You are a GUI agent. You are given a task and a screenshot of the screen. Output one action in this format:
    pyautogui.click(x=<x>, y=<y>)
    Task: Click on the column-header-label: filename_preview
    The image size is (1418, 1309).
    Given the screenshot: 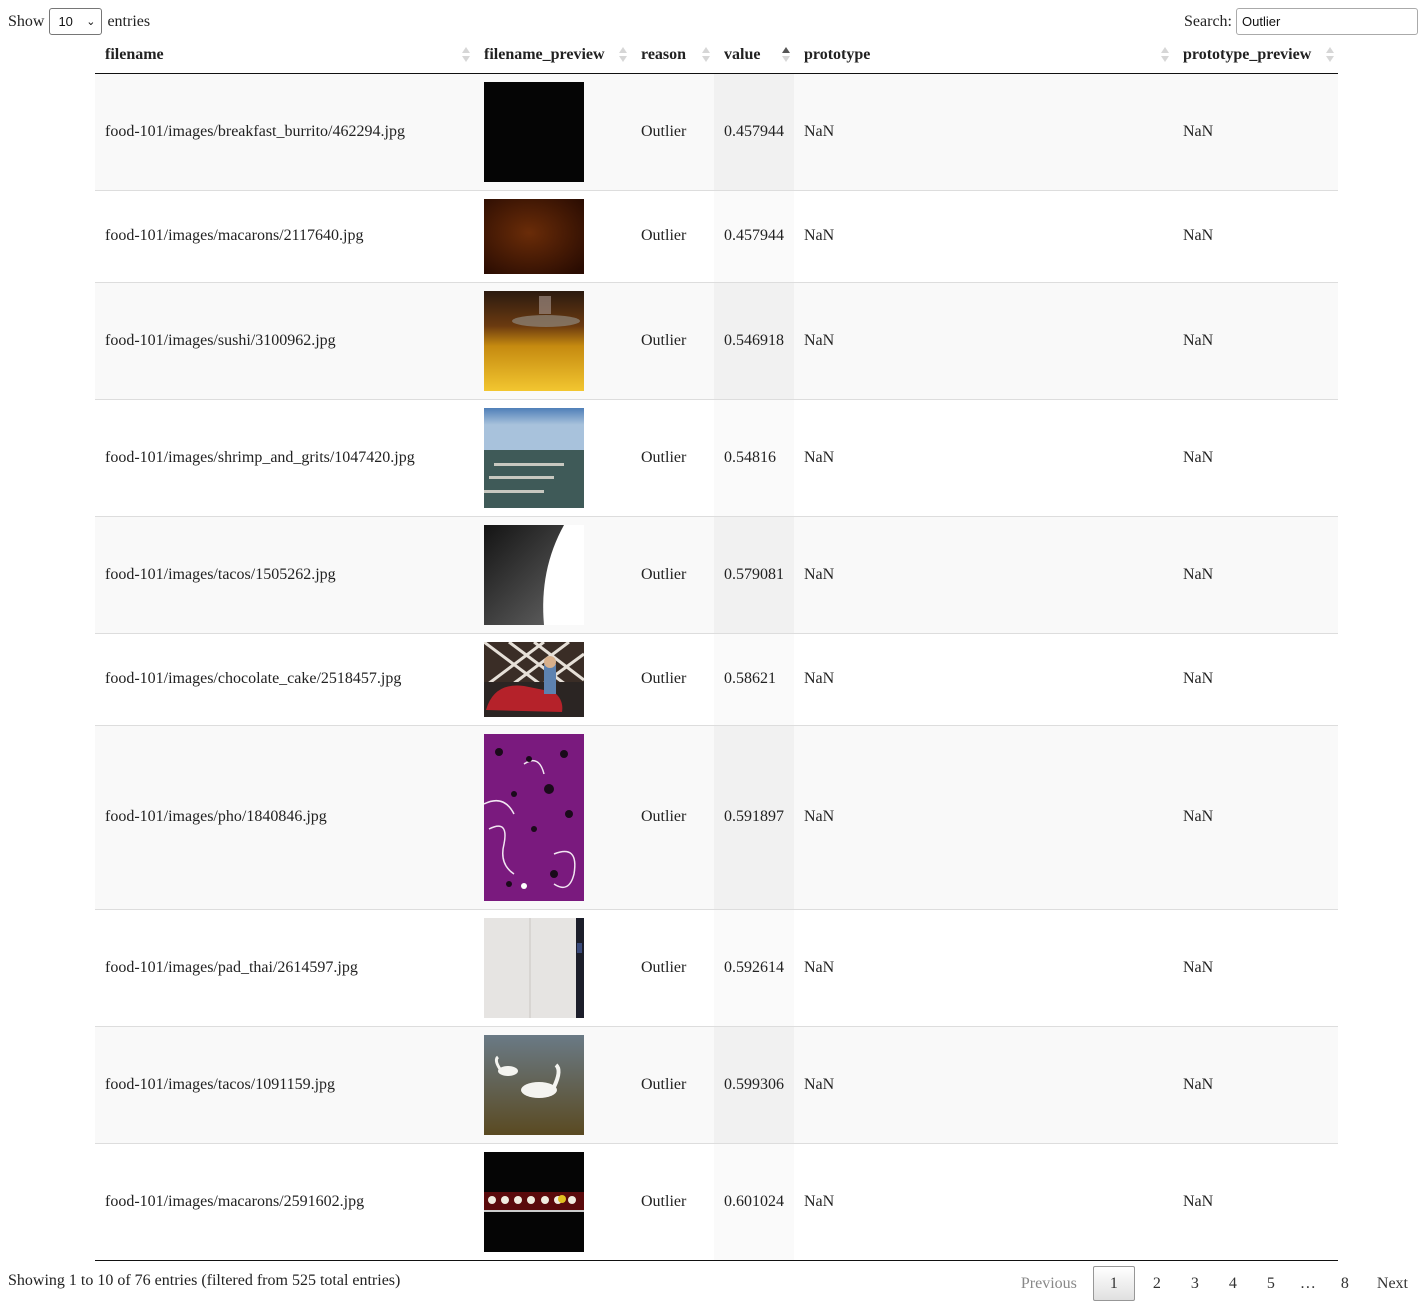 What is the action you would take?
    pyautogui.click(x=544, y=55)
    